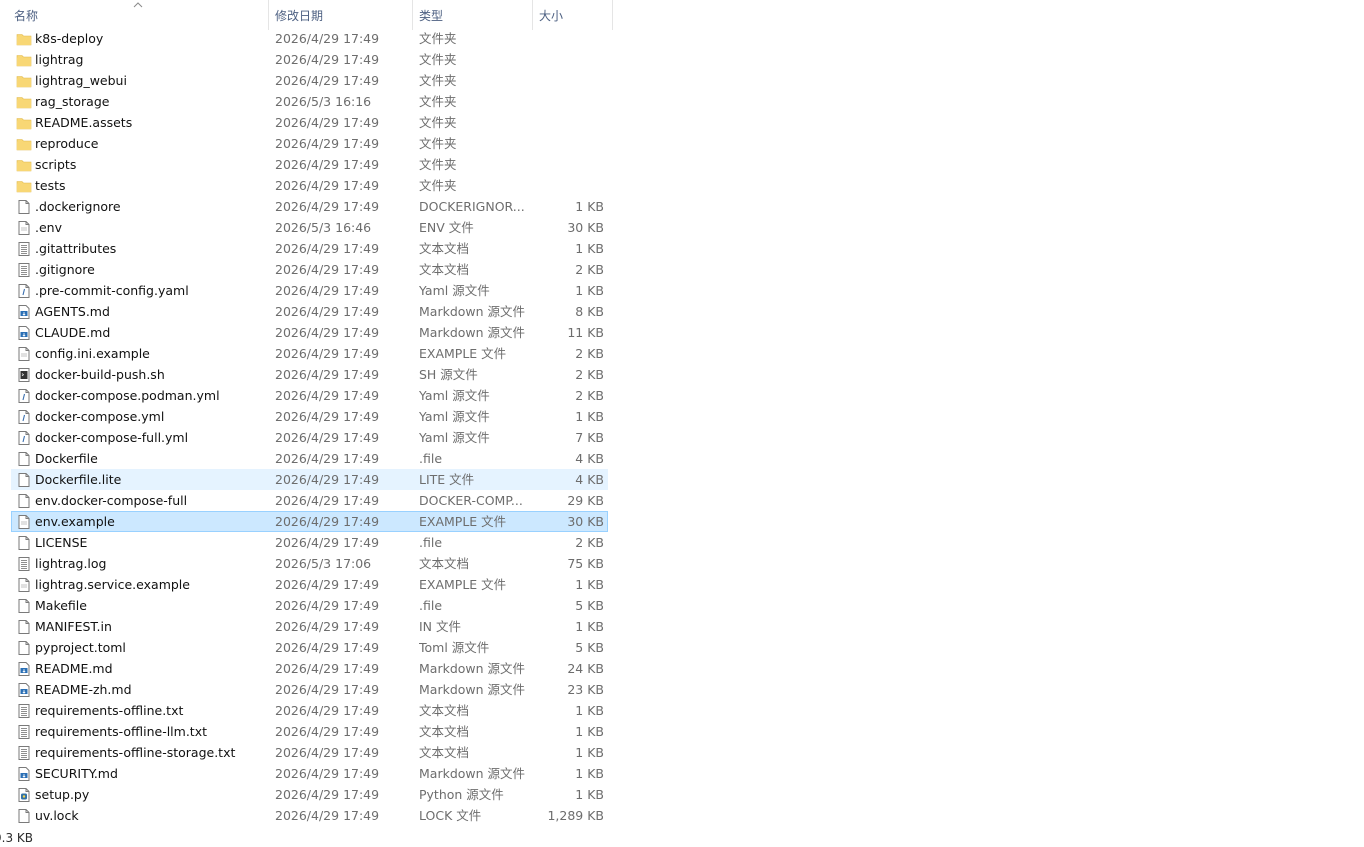 The width and height of the screenshot is (1364, 847). I want to click on file-row: uv.lock 2026/4/29 17:49 LOCK 文件 1,289 KB, so click(306, 815).